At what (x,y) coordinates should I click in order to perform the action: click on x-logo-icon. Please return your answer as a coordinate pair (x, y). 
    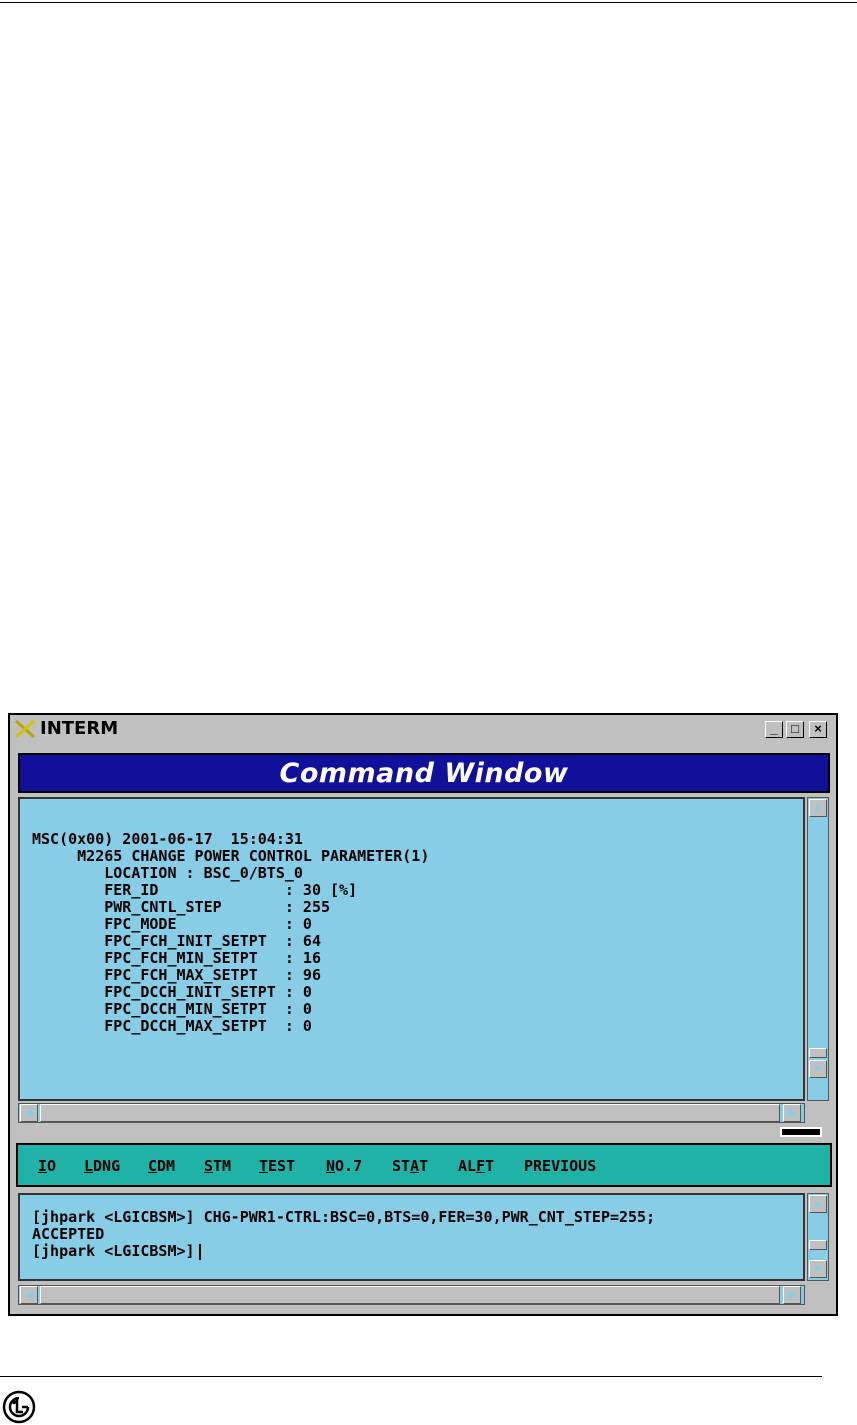
    Looking at the image, I should click on (25, 729).